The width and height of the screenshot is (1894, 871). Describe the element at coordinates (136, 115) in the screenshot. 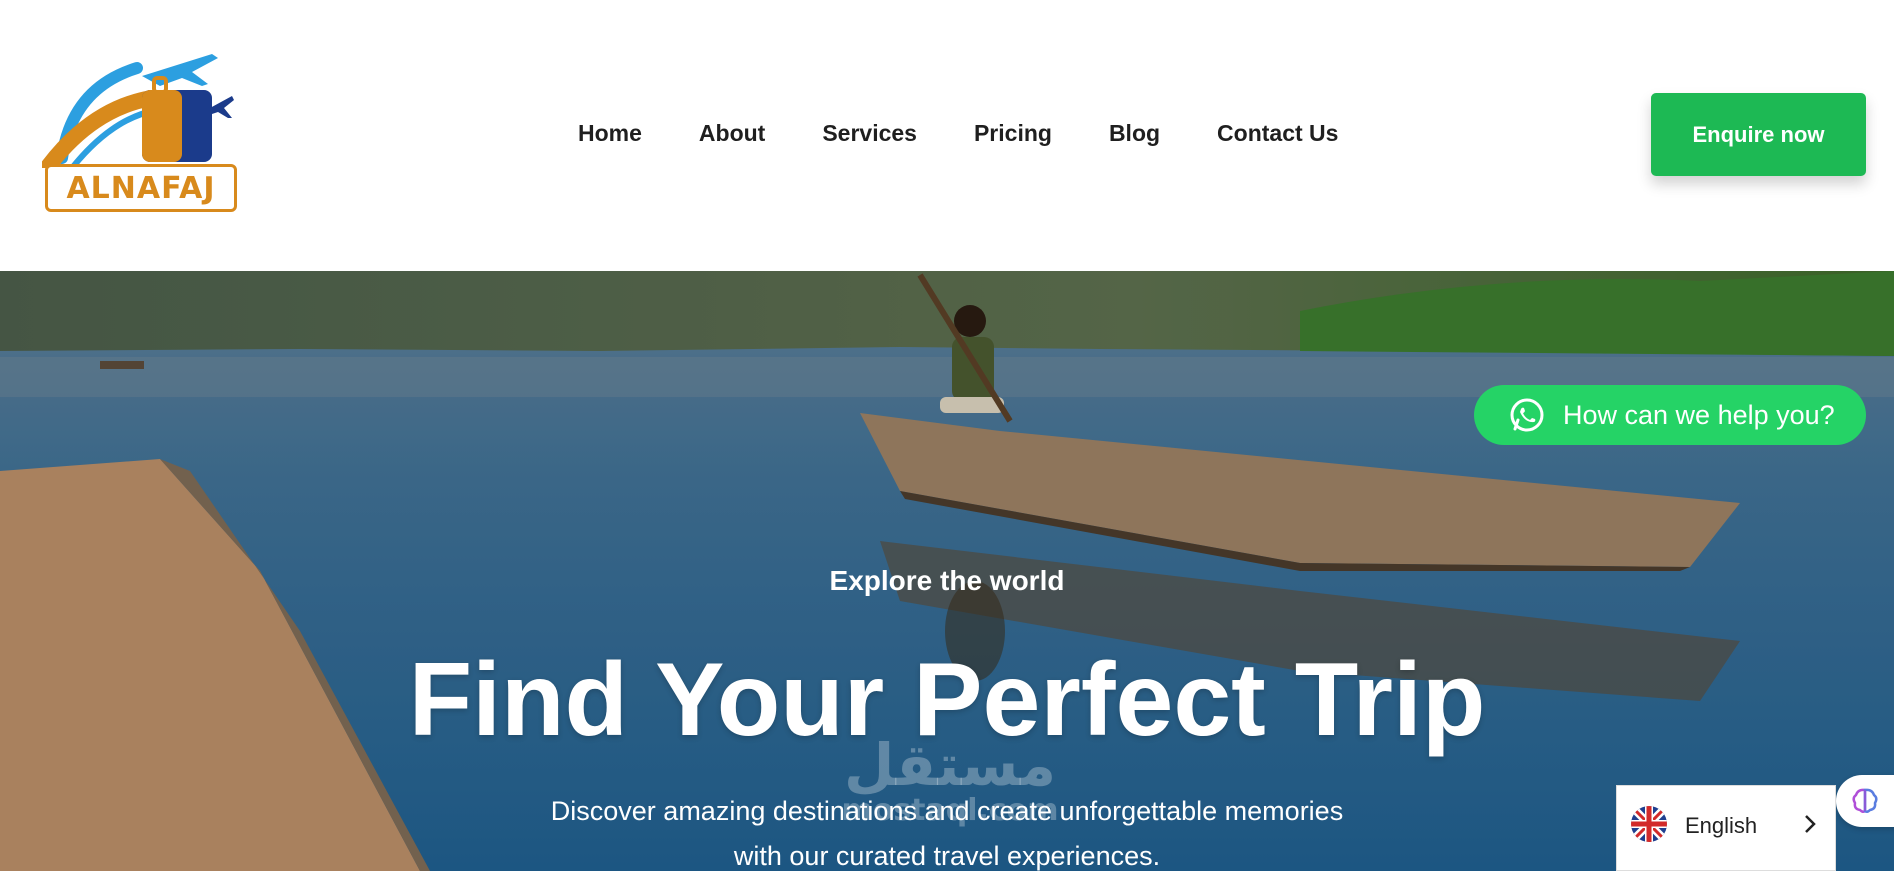

I see `airplane-suitcase-logo-icon` at that location.